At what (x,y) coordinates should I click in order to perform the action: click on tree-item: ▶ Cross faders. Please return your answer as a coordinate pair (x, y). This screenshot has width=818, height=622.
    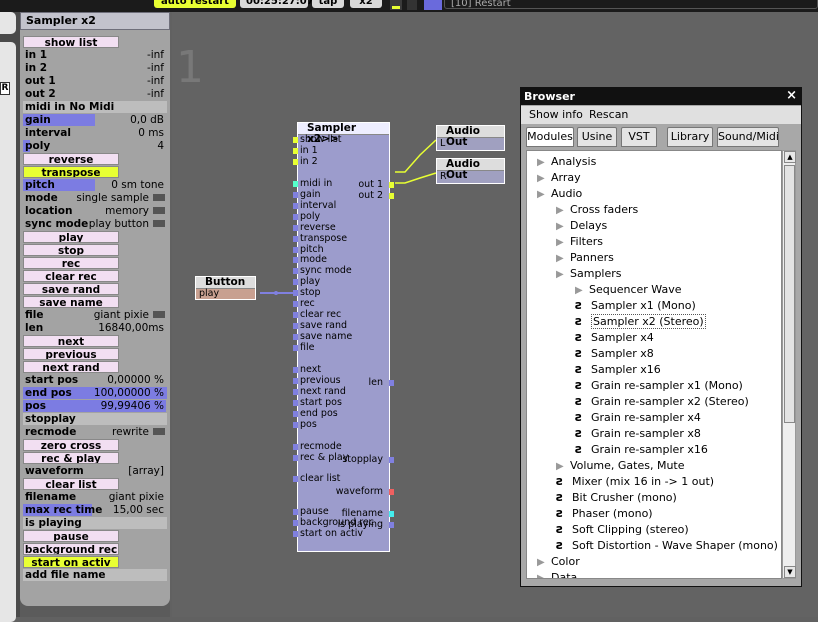
    Looking at the image, I should click on (597, 210).